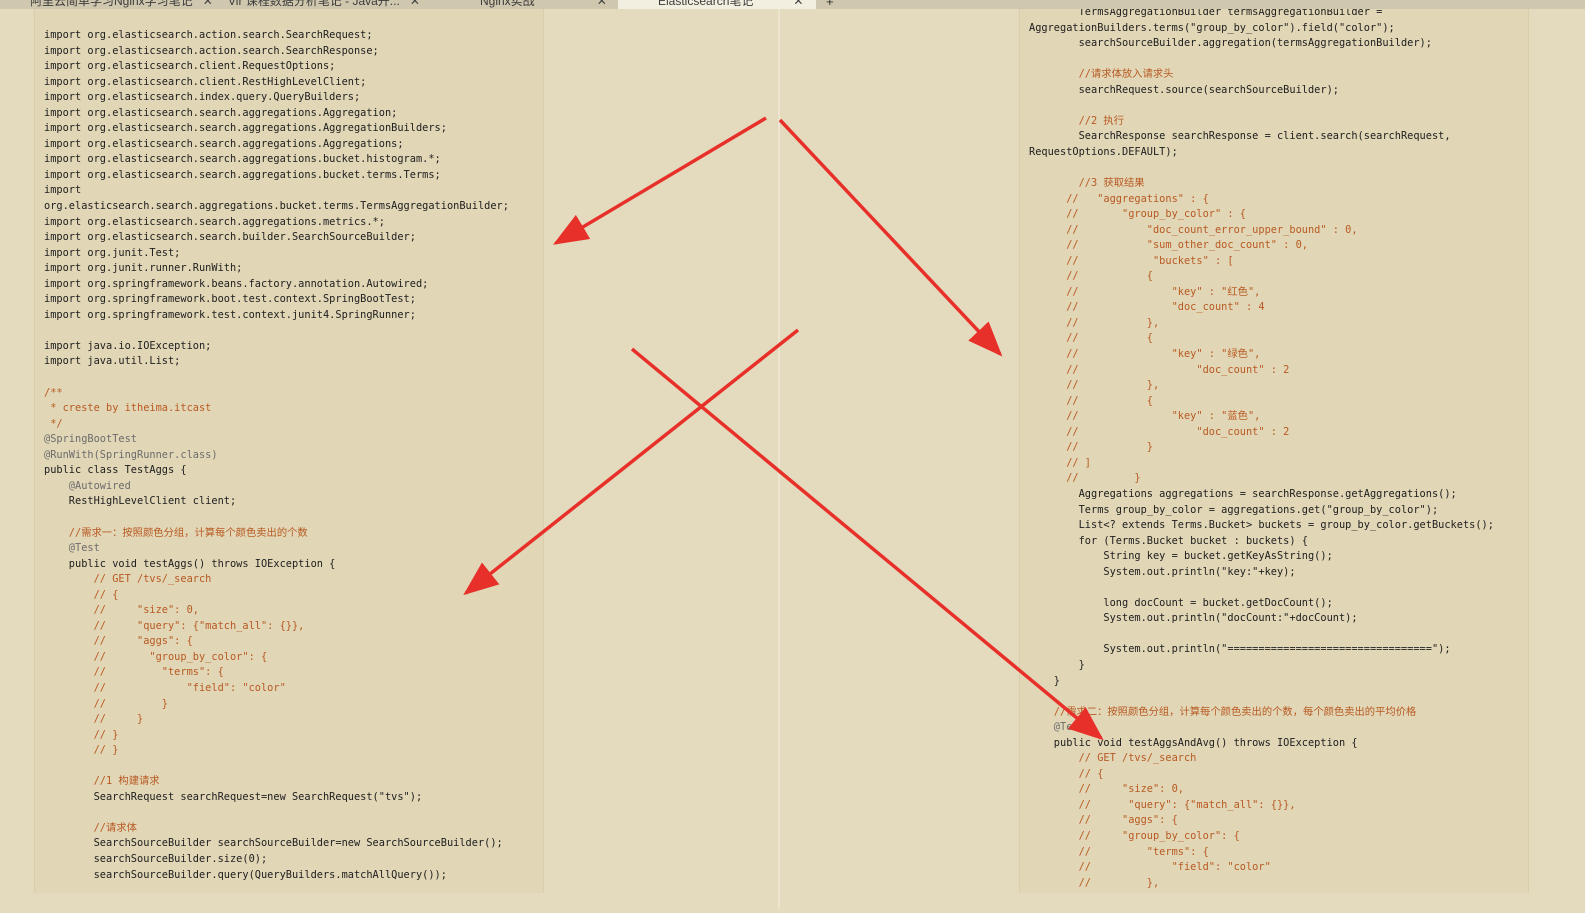  I want to click on arrow-long-down-right, so click(867, 544).